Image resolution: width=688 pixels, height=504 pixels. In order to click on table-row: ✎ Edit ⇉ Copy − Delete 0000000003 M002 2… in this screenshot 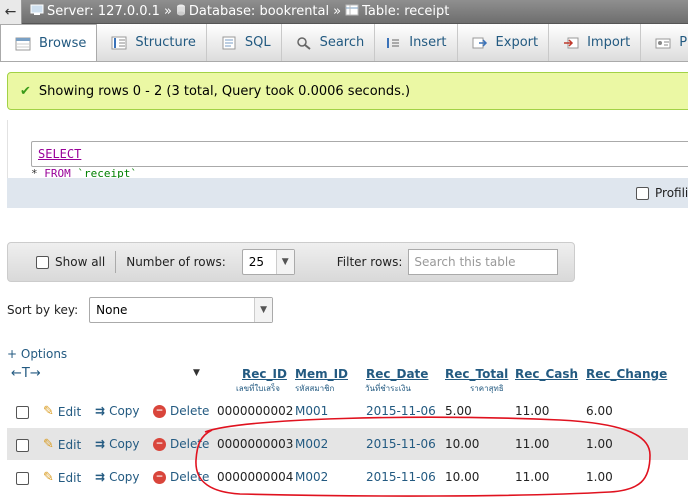, I will do `click(347, 443)`.